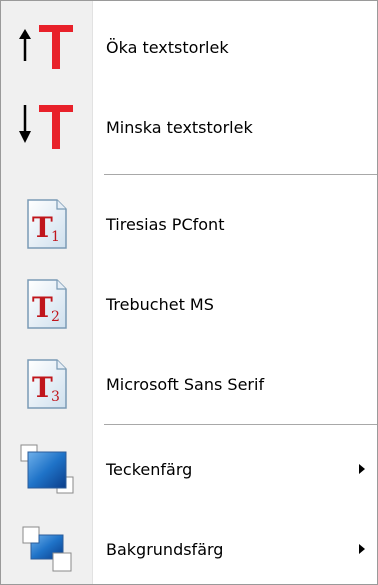 This screenshot has width=378, height=585. What do you see at coordinates (165, 224) in the screenshot?
I see `menu-item-label: Tiresias PCfont` at bounding box center [165, 224].